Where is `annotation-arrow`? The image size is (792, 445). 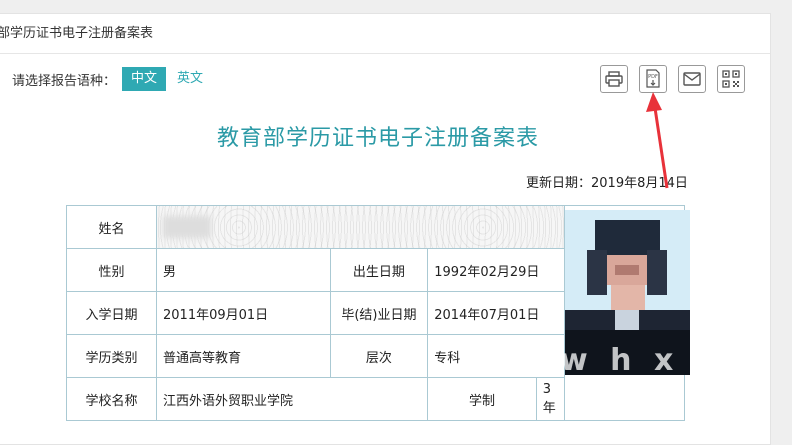 annotation-arrow is located at coordinates (657, 140).